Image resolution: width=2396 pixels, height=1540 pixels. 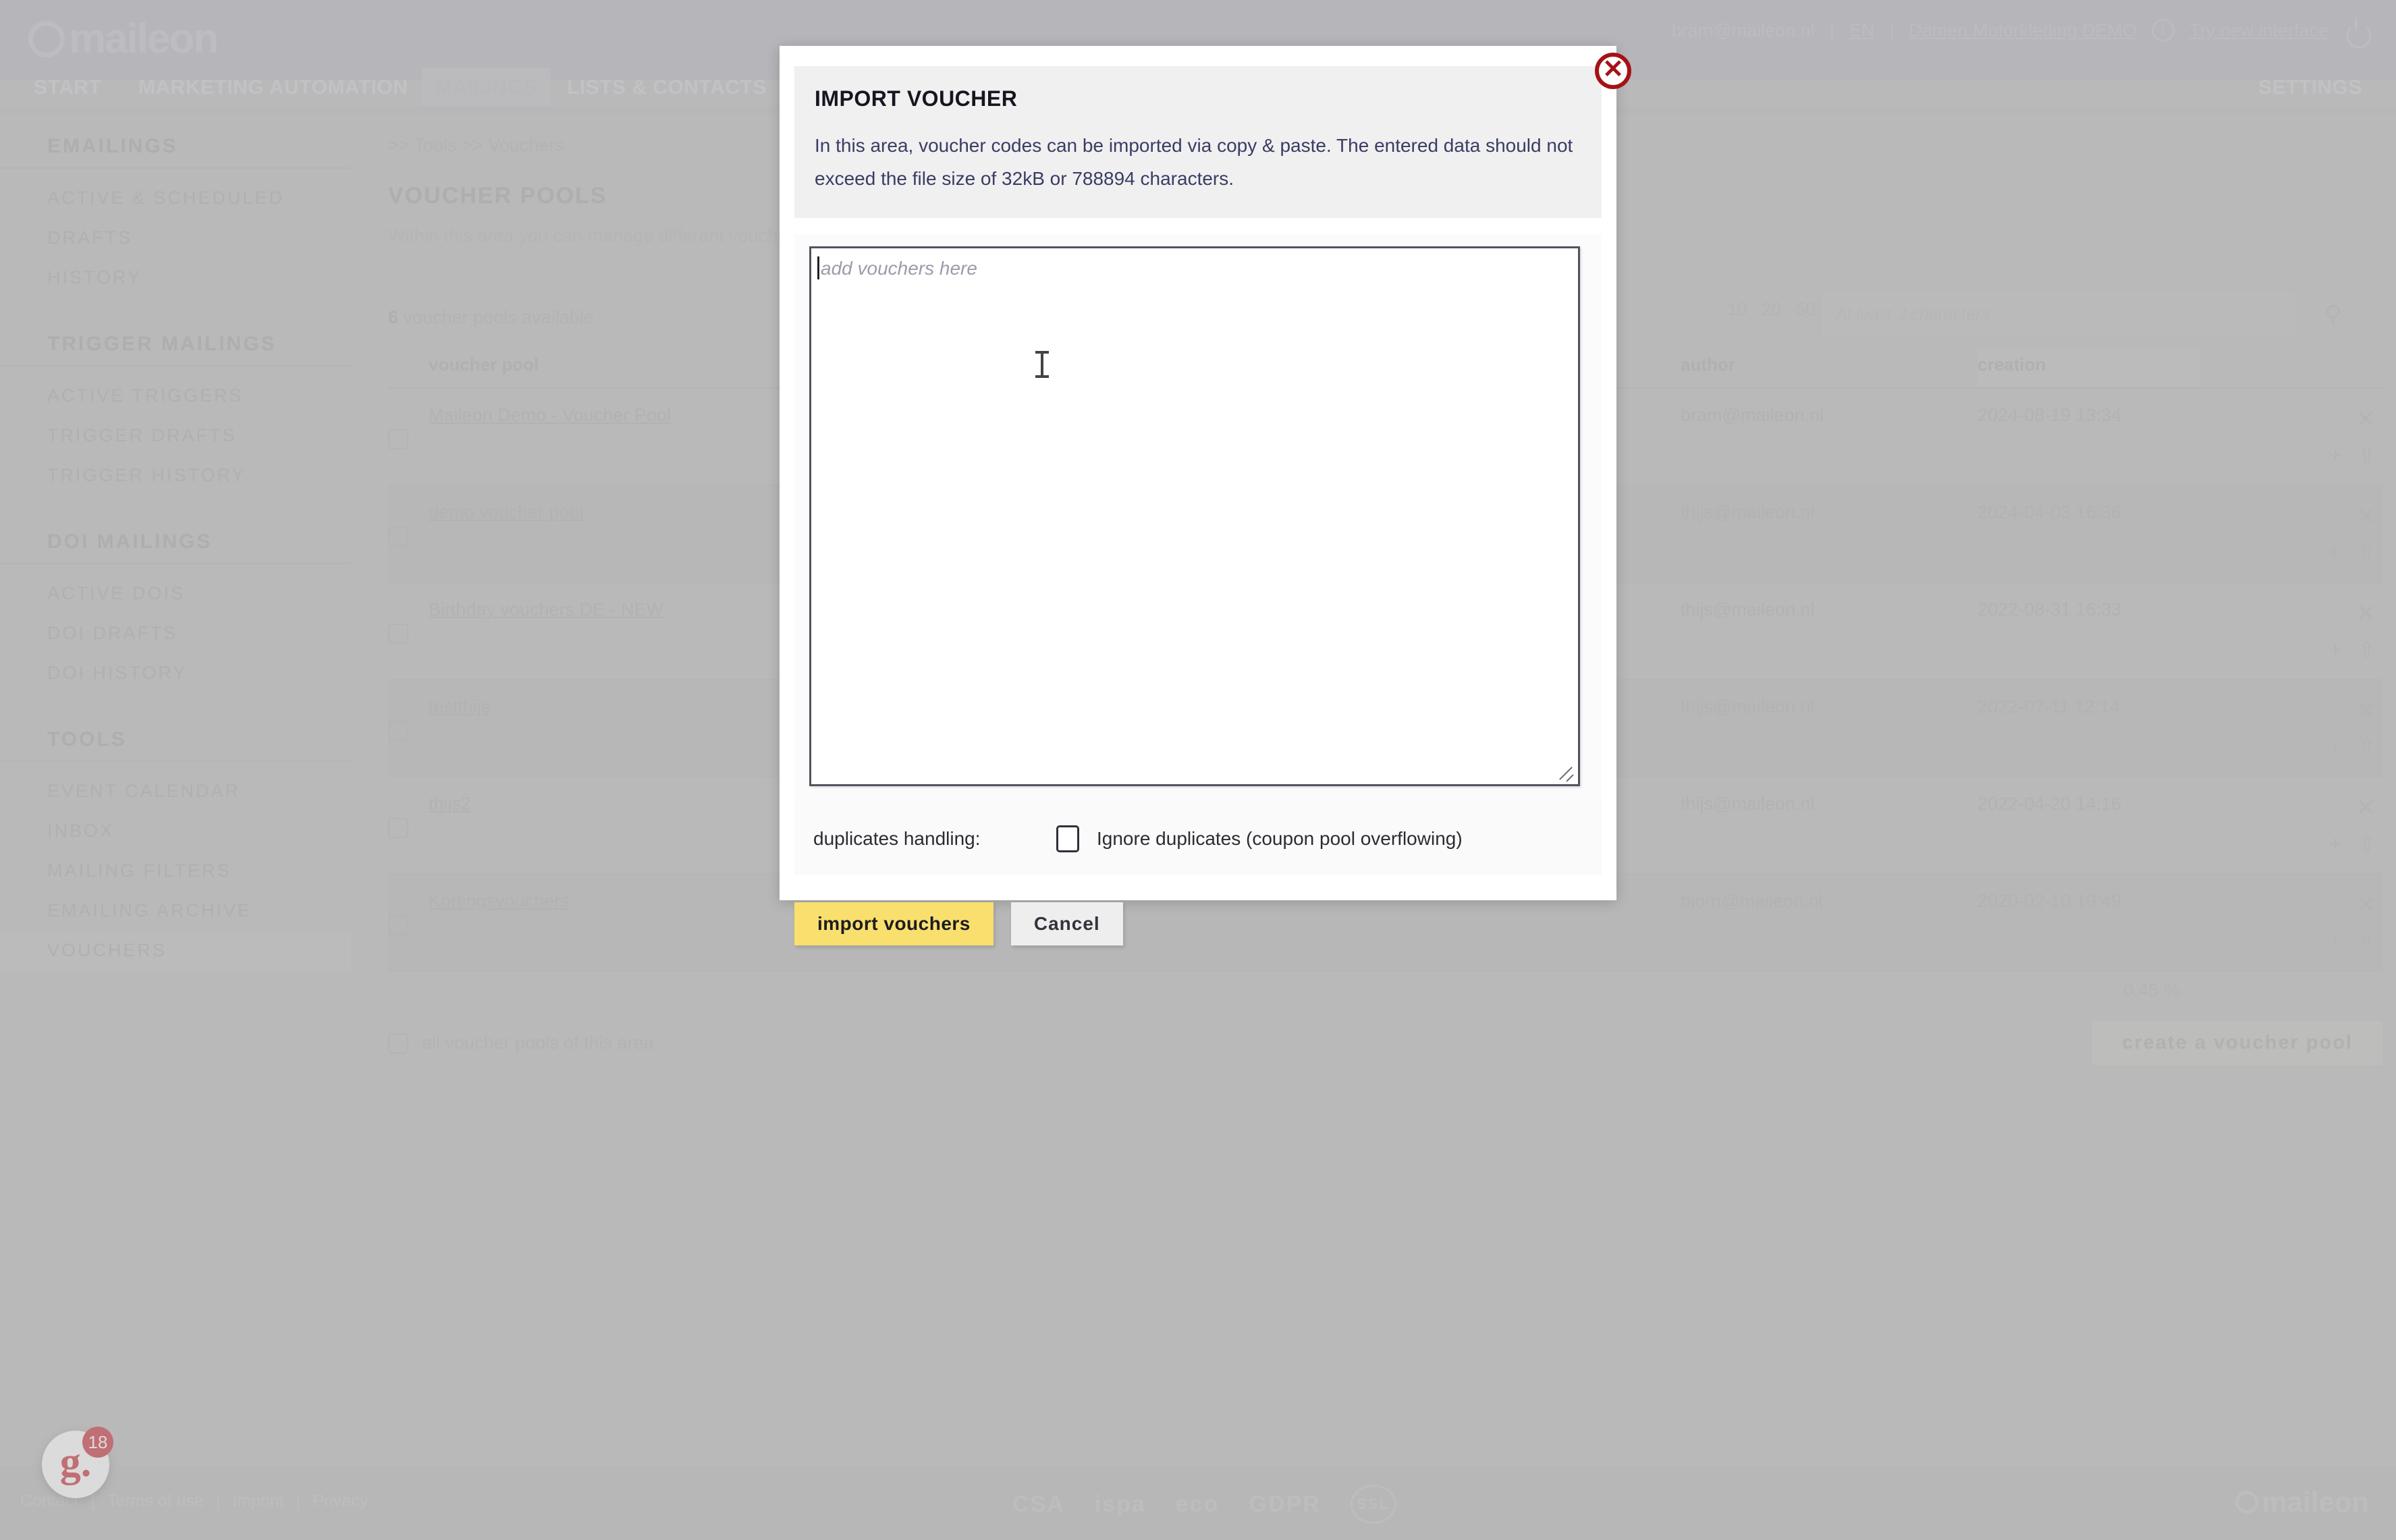 What do you see at coordinates (893, 923) in the screenshot?
I see `import-vouchers-button: import vouchers` at bounding box center [893, 923].